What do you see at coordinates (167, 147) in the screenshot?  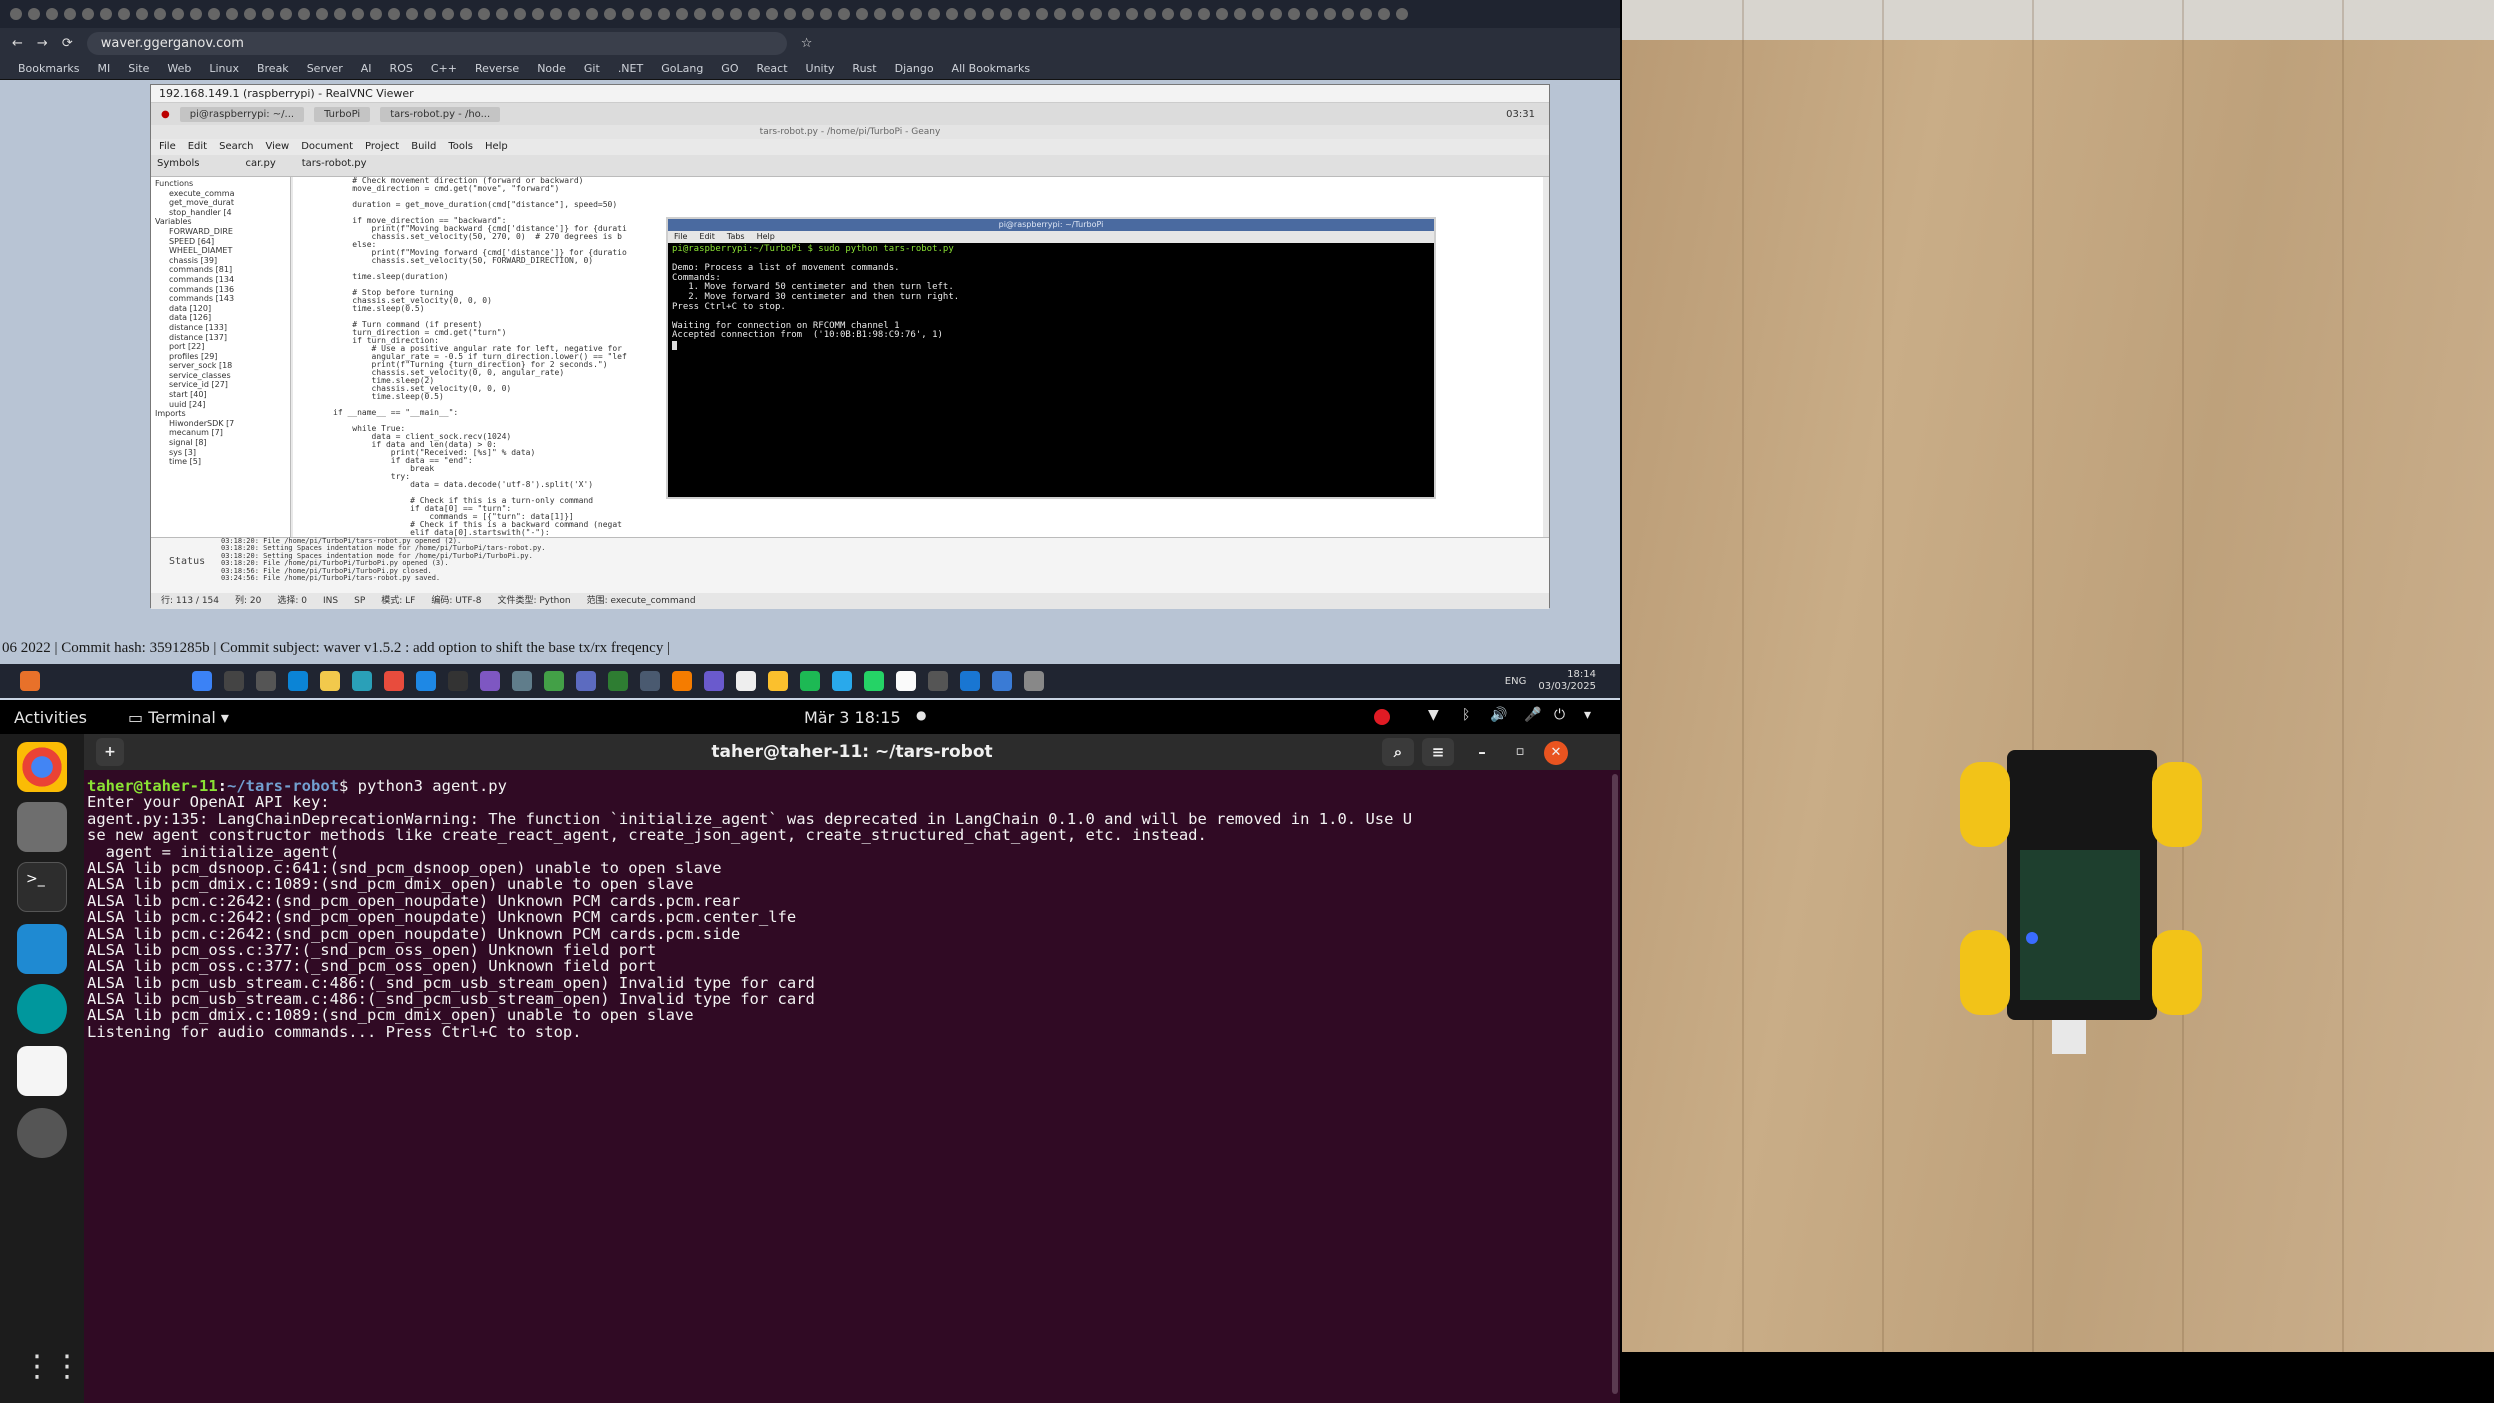 I see `menu-file: File` at bounding box center [167, 147].